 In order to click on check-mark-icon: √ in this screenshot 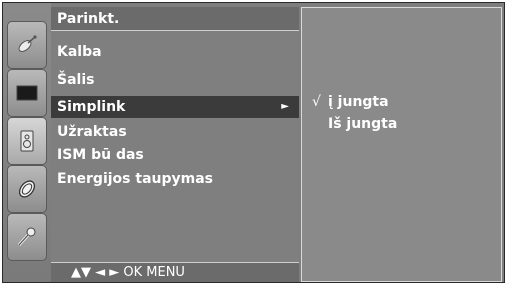, I will do `click(316, 102)`.